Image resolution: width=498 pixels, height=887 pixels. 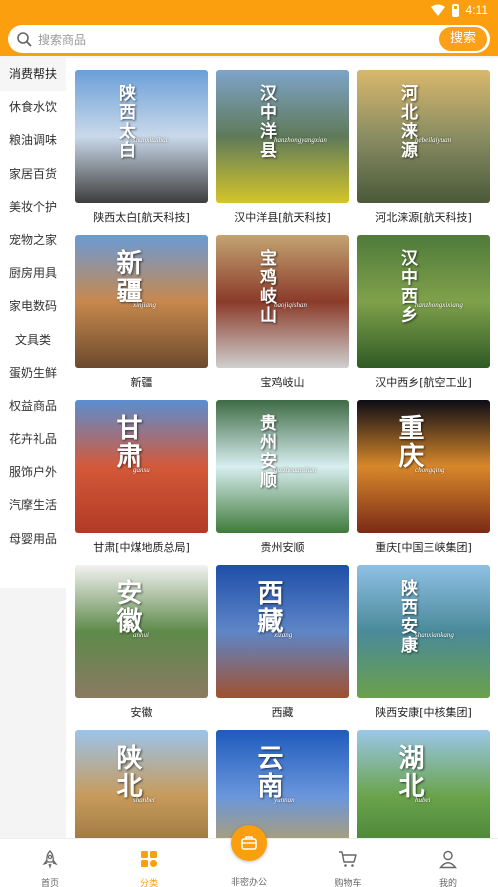 What do you see at coordinates (423, 800) in the screenshot?
I see `category-image-subtitle: hubei` at bounding box center [423, 800].